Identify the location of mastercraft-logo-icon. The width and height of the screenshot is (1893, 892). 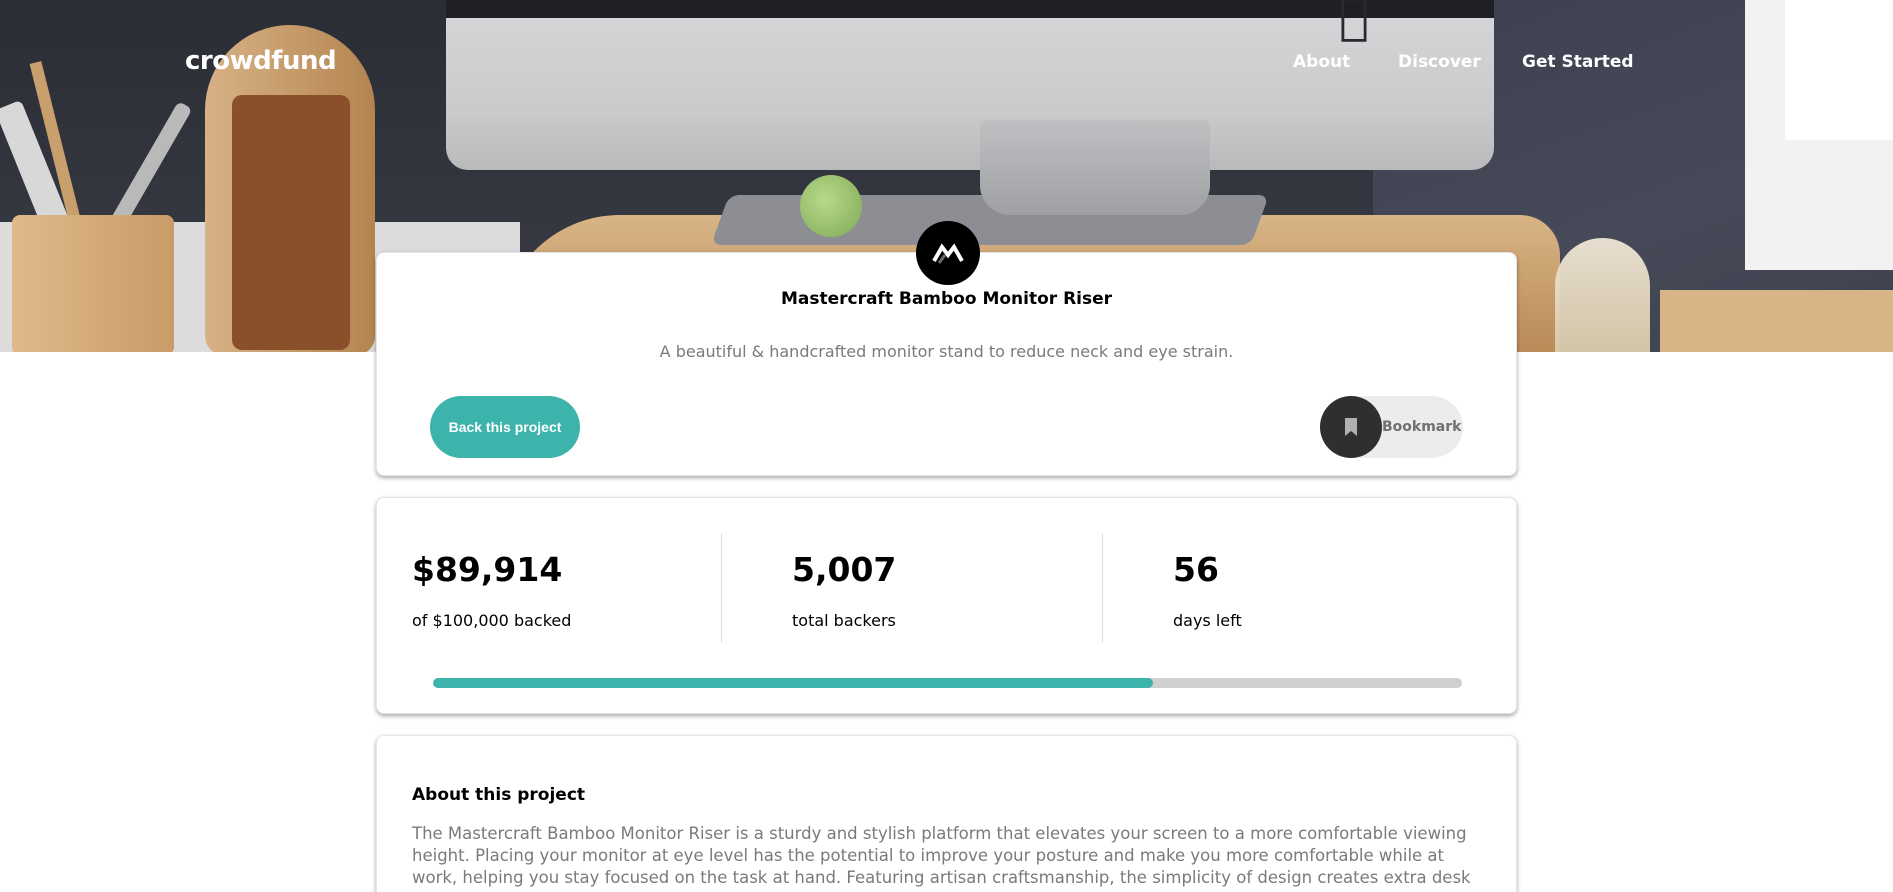
(948, 253).